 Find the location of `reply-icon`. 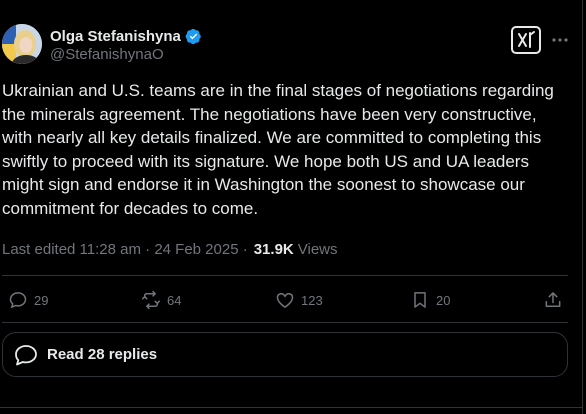

reply-icon is located at coordinates (18, 300).